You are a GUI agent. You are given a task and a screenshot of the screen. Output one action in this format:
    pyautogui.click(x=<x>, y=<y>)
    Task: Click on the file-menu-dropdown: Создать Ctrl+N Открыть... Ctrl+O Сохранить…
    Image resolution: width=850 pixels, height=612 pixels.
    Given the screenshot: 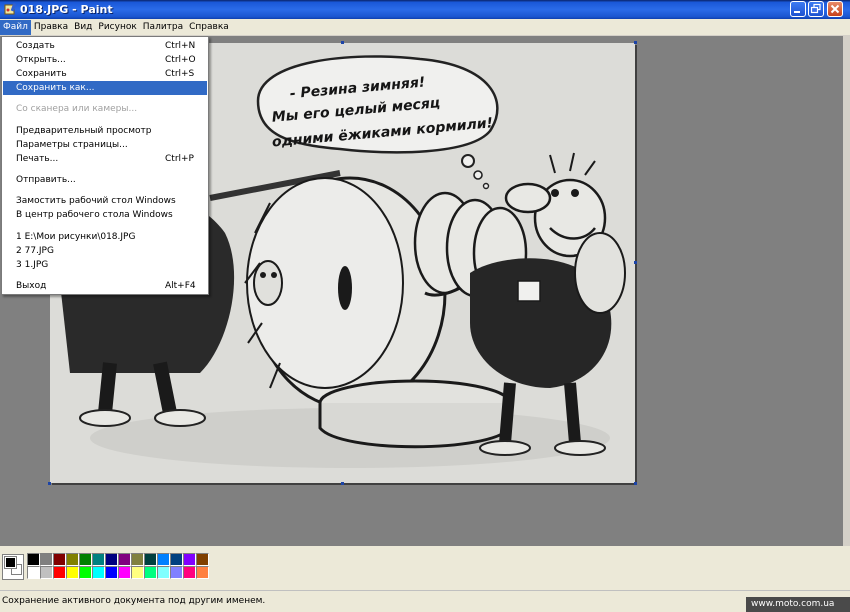 What is the action you would take?
    pyautogui.click(x=105, y=165)
    